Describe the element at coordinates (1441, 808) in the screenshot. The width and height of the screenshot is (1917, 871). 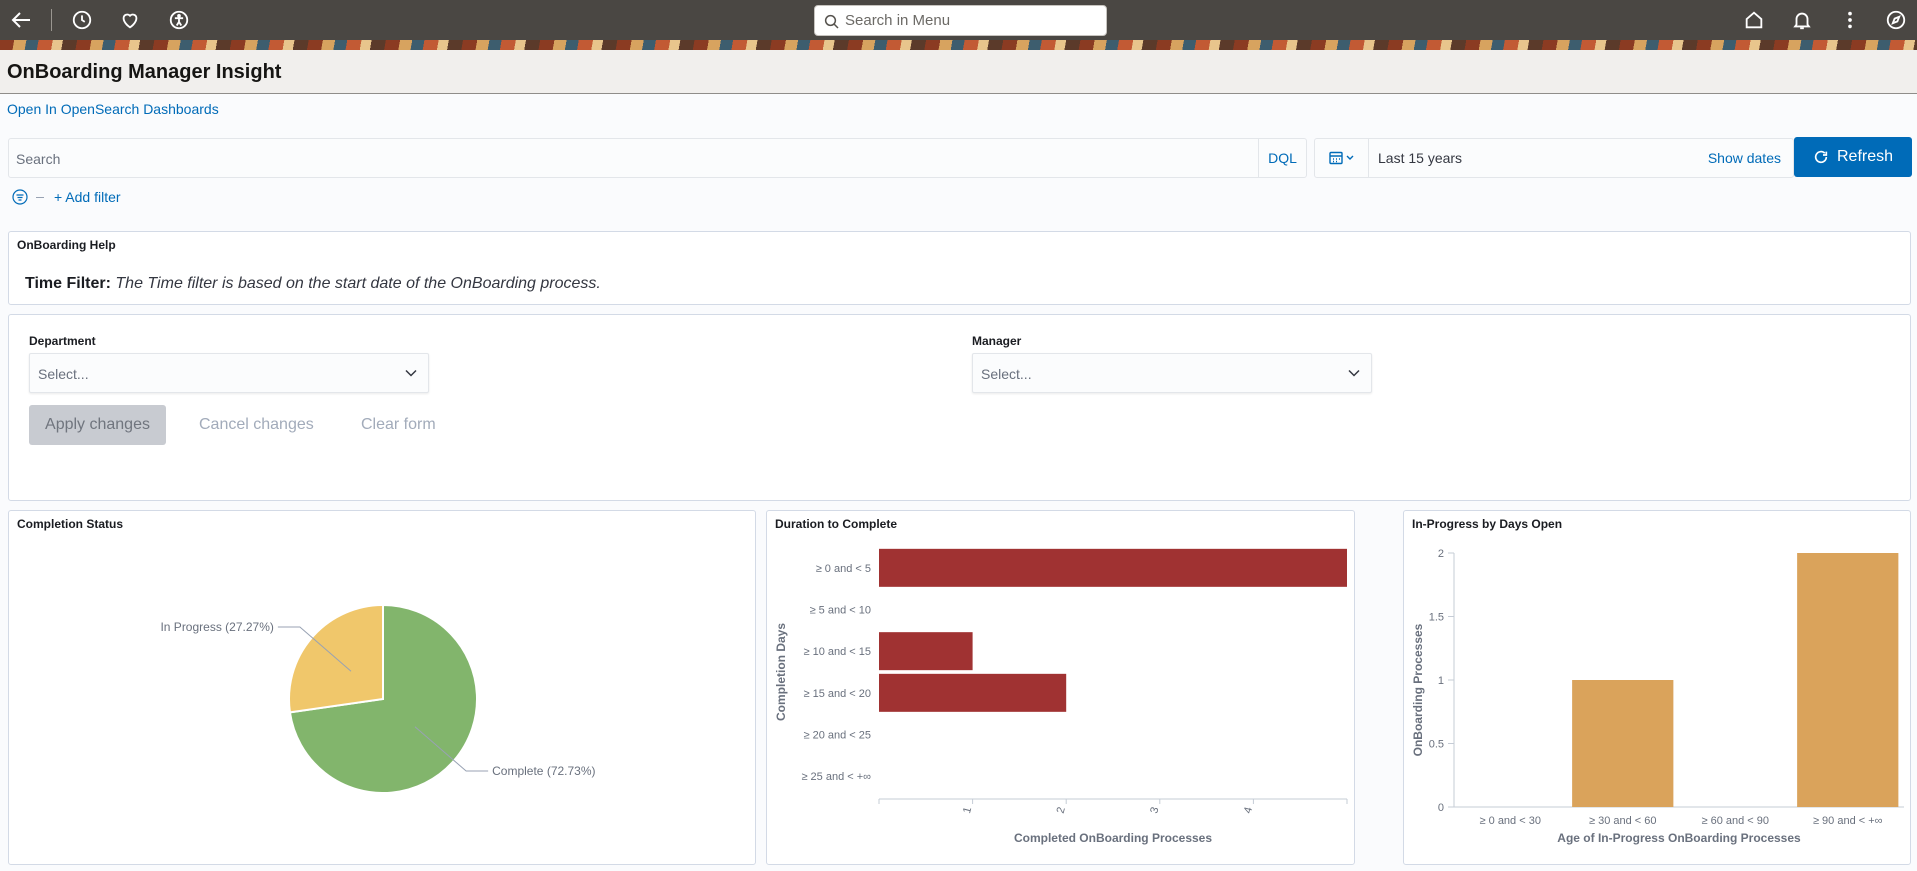
I see `y-tick-label: 0` at that location.